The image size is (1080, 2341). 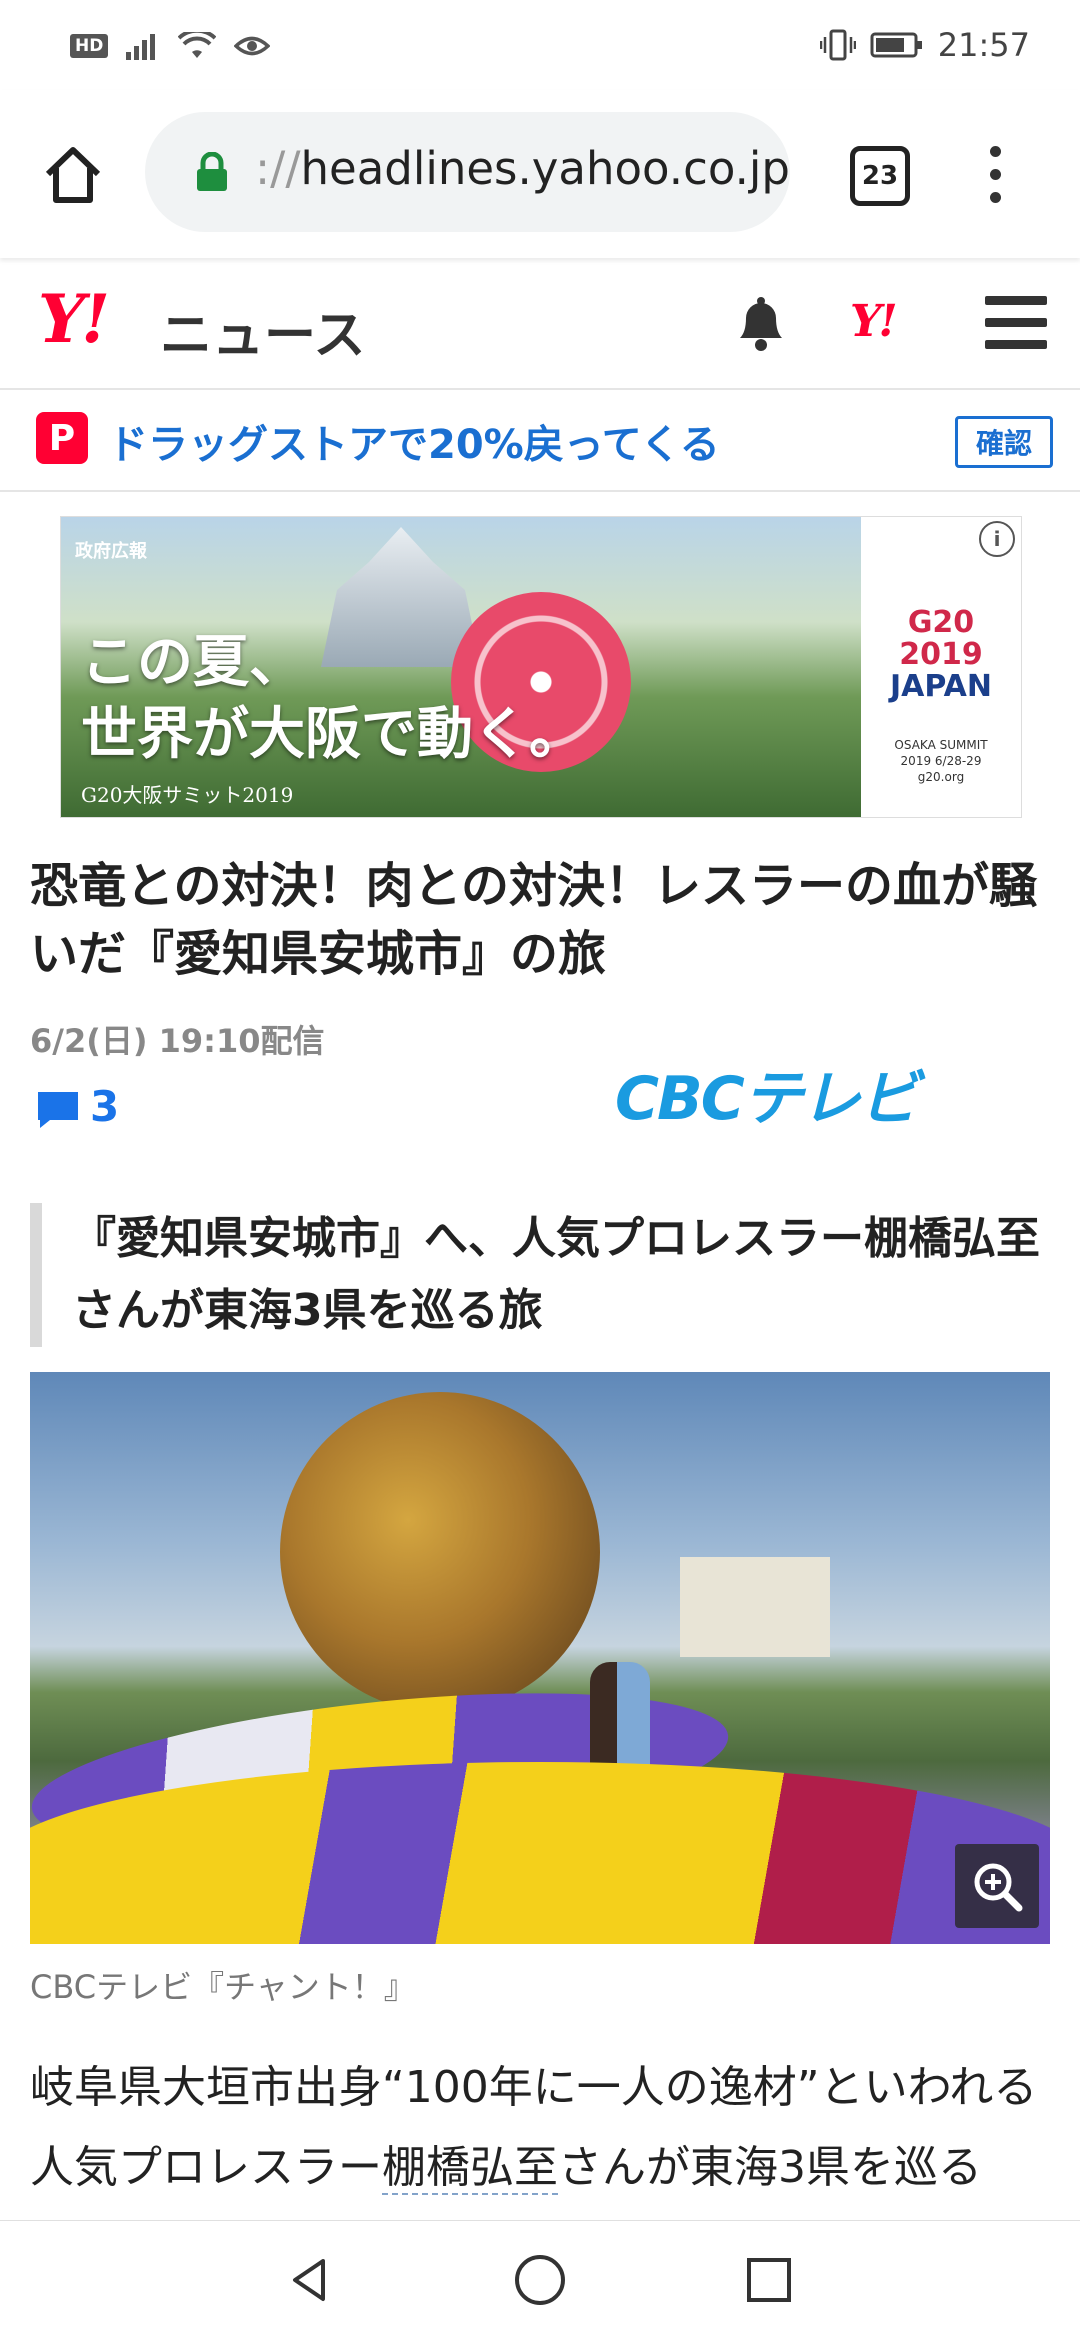 What do you see at coordinates (620, 1717) in the screenshot?
I see `photo-people` at bounding box center [620, 1717].